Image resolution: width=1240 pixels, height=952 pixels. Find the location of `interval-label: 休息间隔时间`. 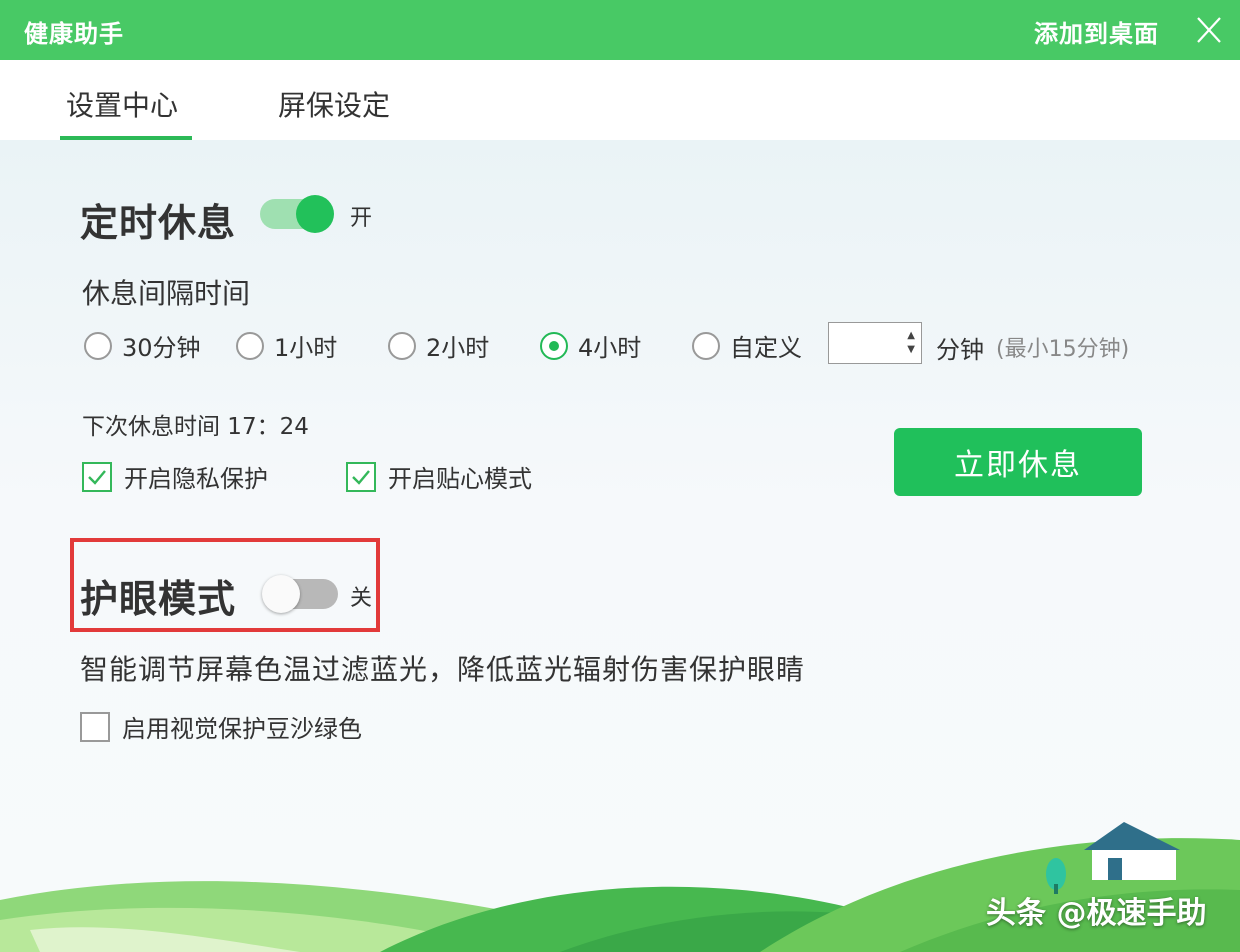

interval-label: 休息间隔时间 is located at coordinates (166, 293).